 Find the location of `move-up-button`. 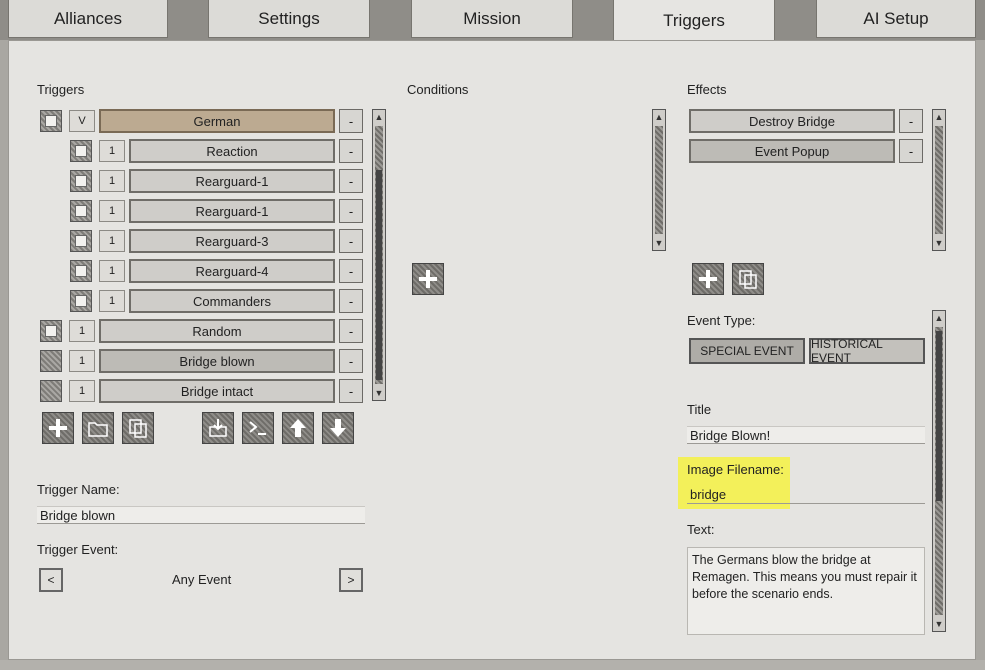

move-up-button is located at coordinates (298, 428).